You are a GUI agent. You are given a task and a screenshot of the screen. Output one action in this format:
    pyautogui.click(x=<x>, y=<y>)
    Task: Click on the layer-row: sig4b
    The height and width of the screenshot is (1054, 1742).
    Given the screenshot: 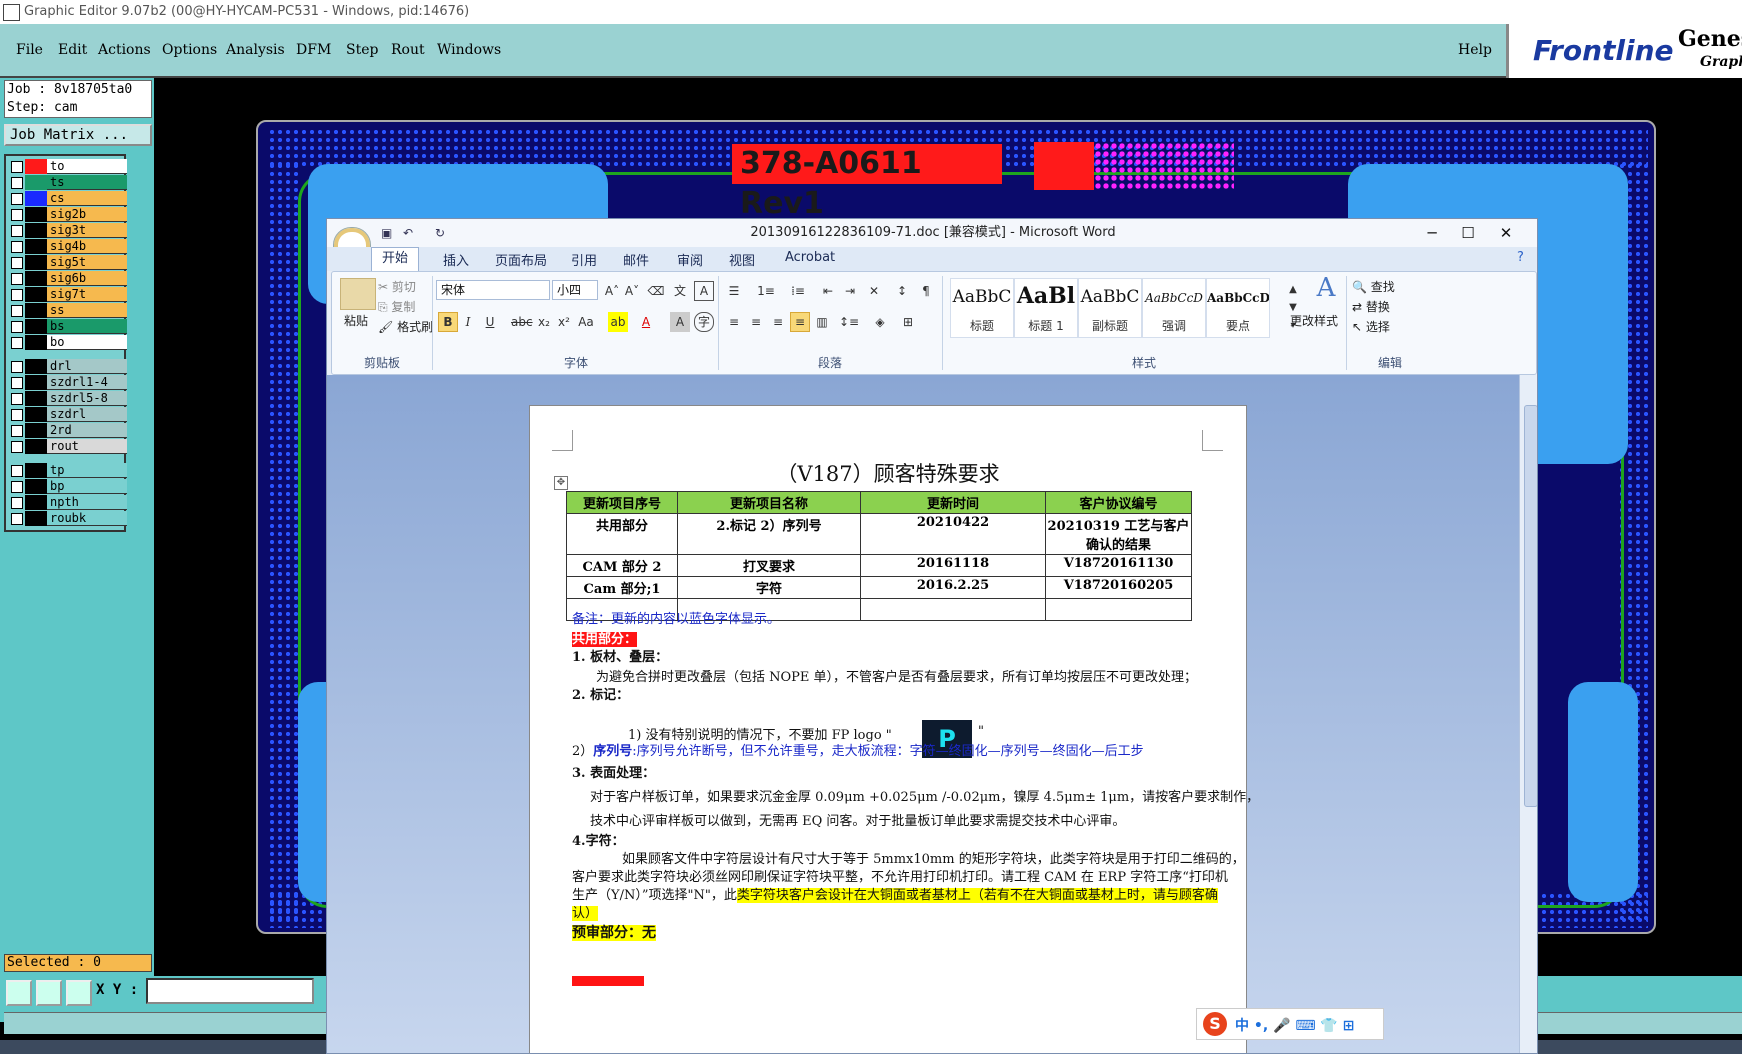 What is the action you would take?
    pyautogui.click(x=68, y=246)
    